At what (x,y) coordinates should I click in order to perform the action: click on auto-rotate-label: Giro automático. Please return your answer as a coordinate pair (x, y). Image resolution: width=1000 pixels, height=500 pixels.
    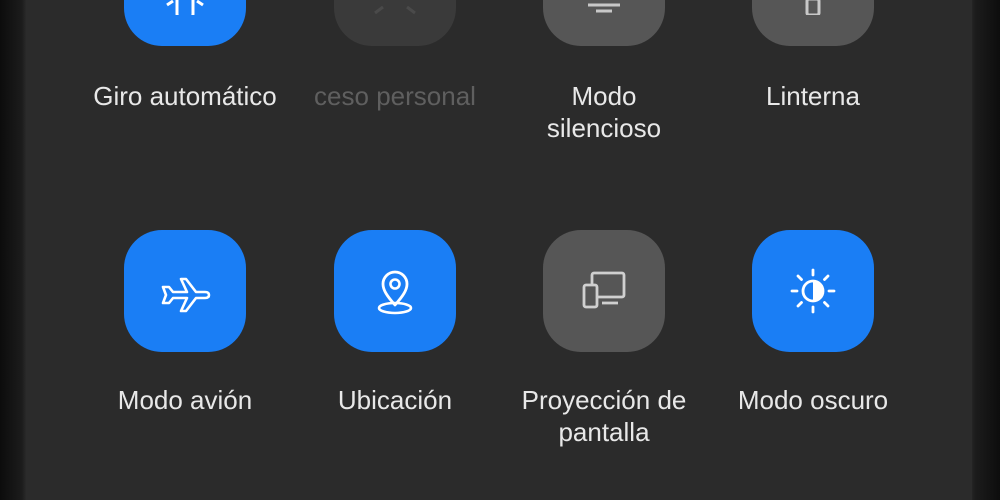
    Looking at the image, I should click on (185, 96).